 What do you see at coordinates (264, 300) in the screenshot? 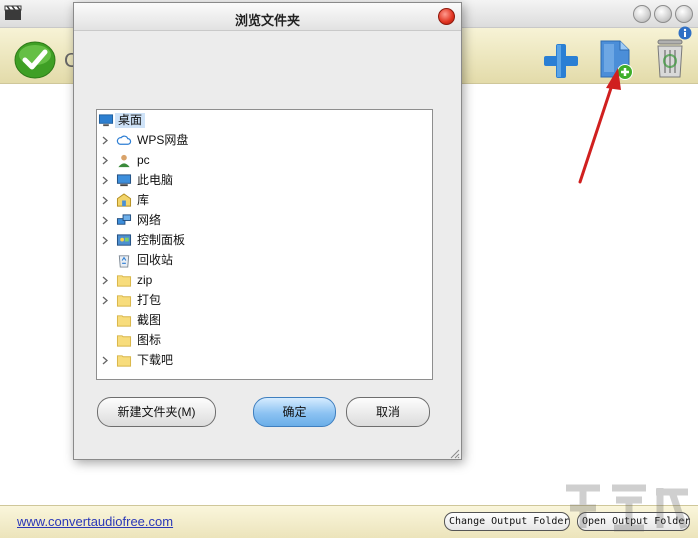
I see `tree-item: 打包` at bounding box center [264, 300].